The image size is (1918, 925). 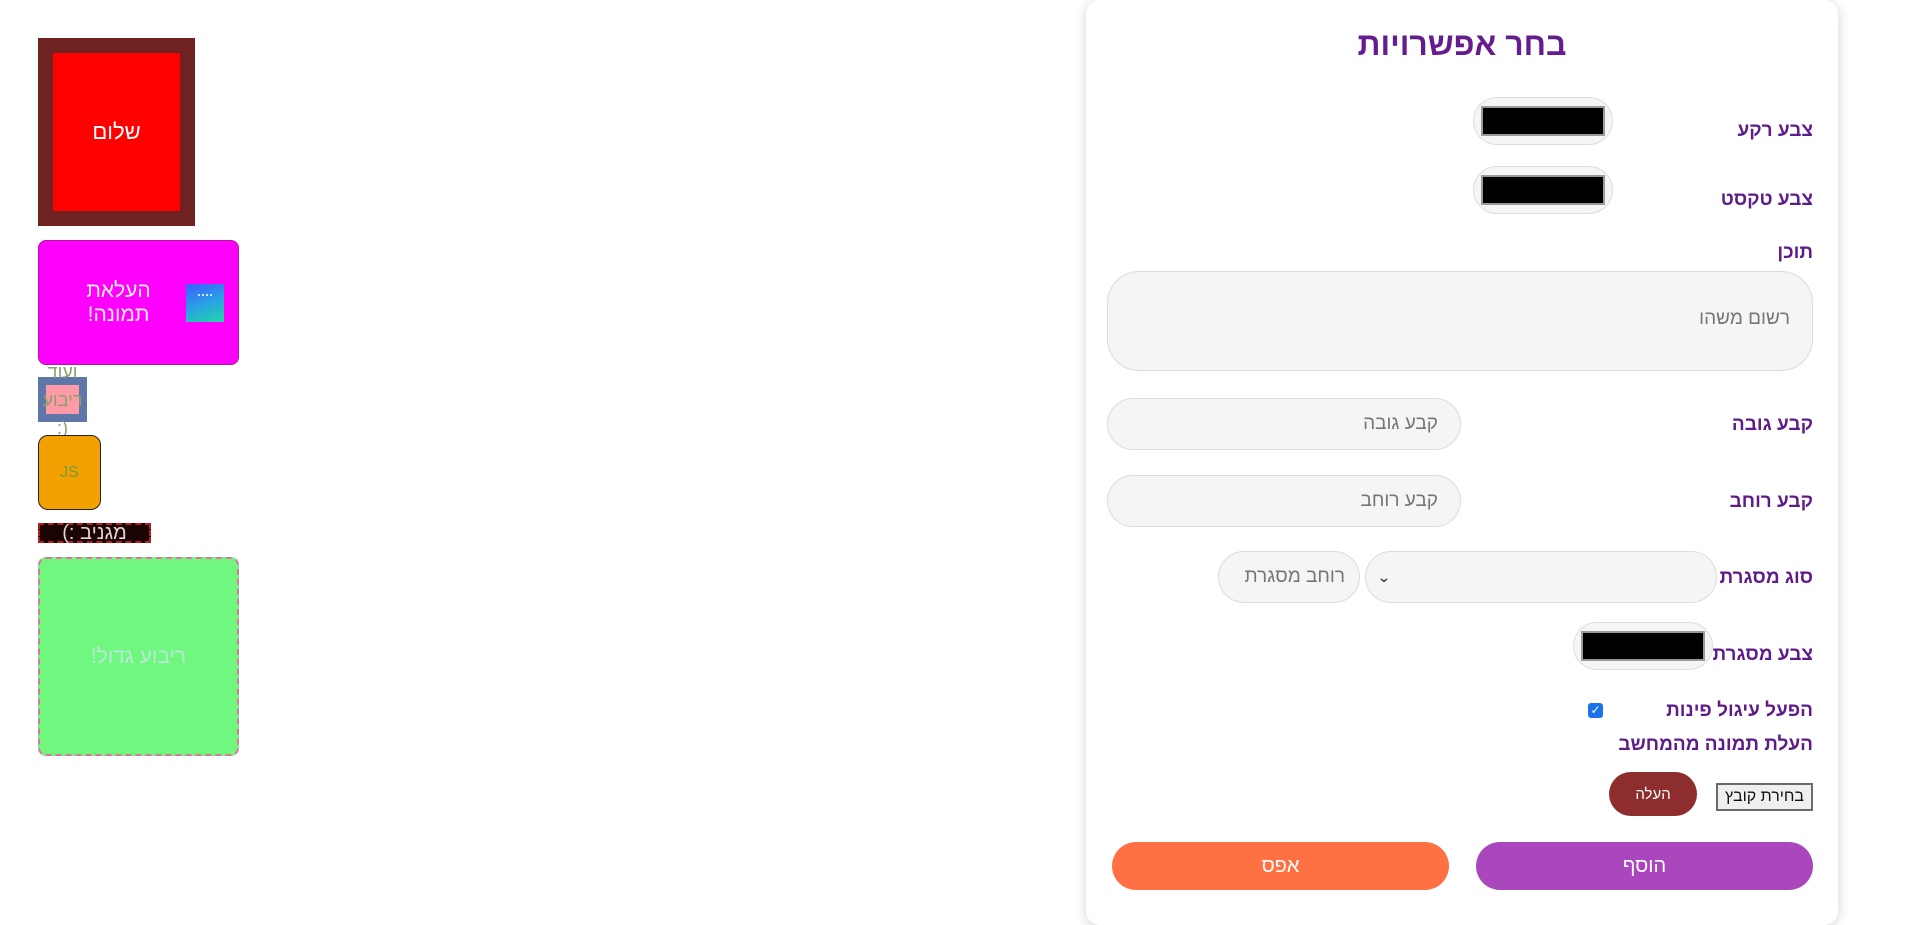 What do you see at coordinates (1766, 199) in the screenshot?
I see `text-color-label: צבע טקסט` at bounding box center [1766, 199].